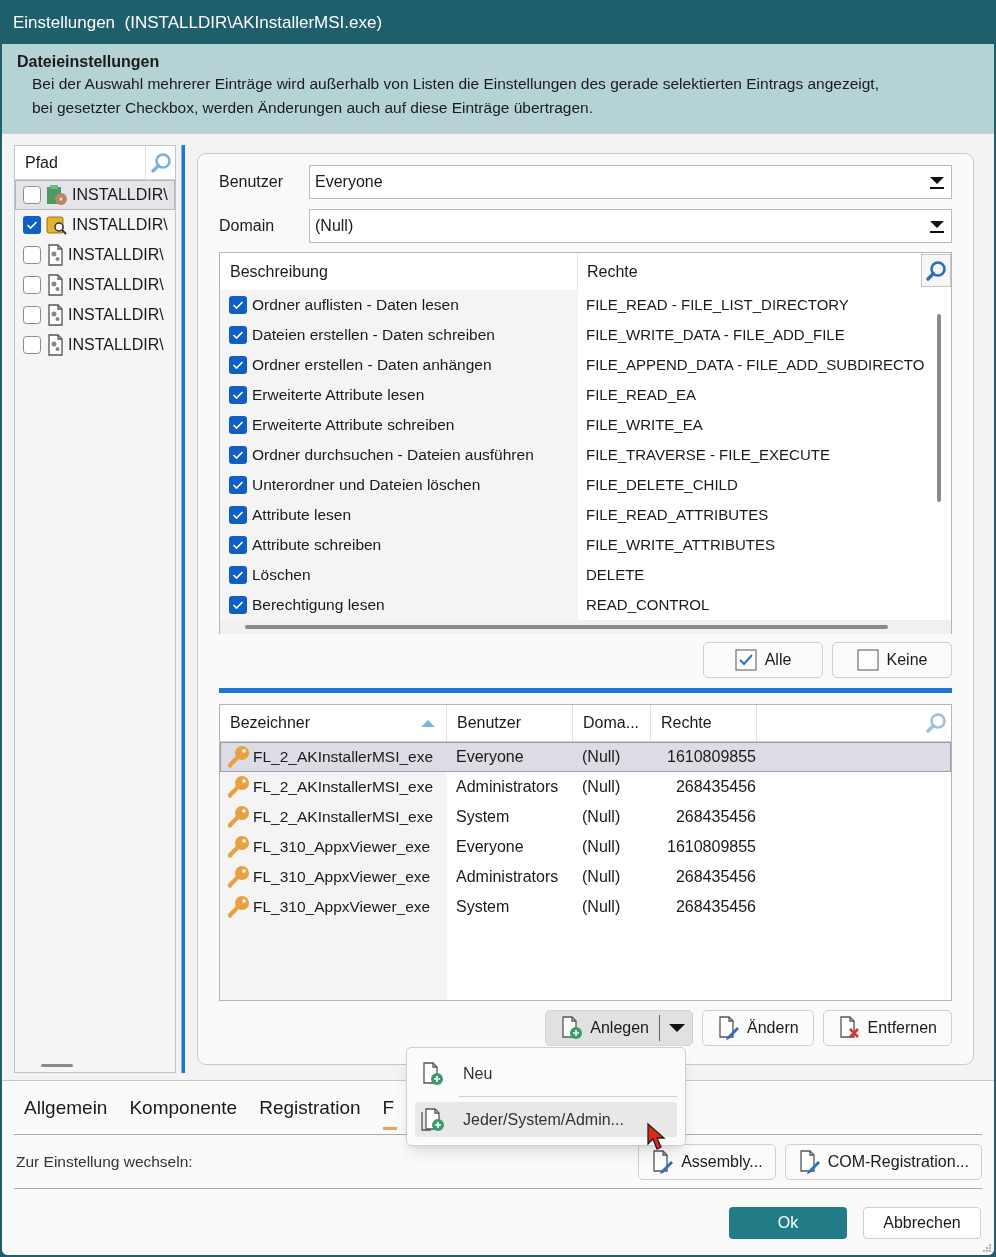  I want to click on window-title: Einstellungen (INSTALLDIR\AKInstallerMSI.exe), so click(198, 23).